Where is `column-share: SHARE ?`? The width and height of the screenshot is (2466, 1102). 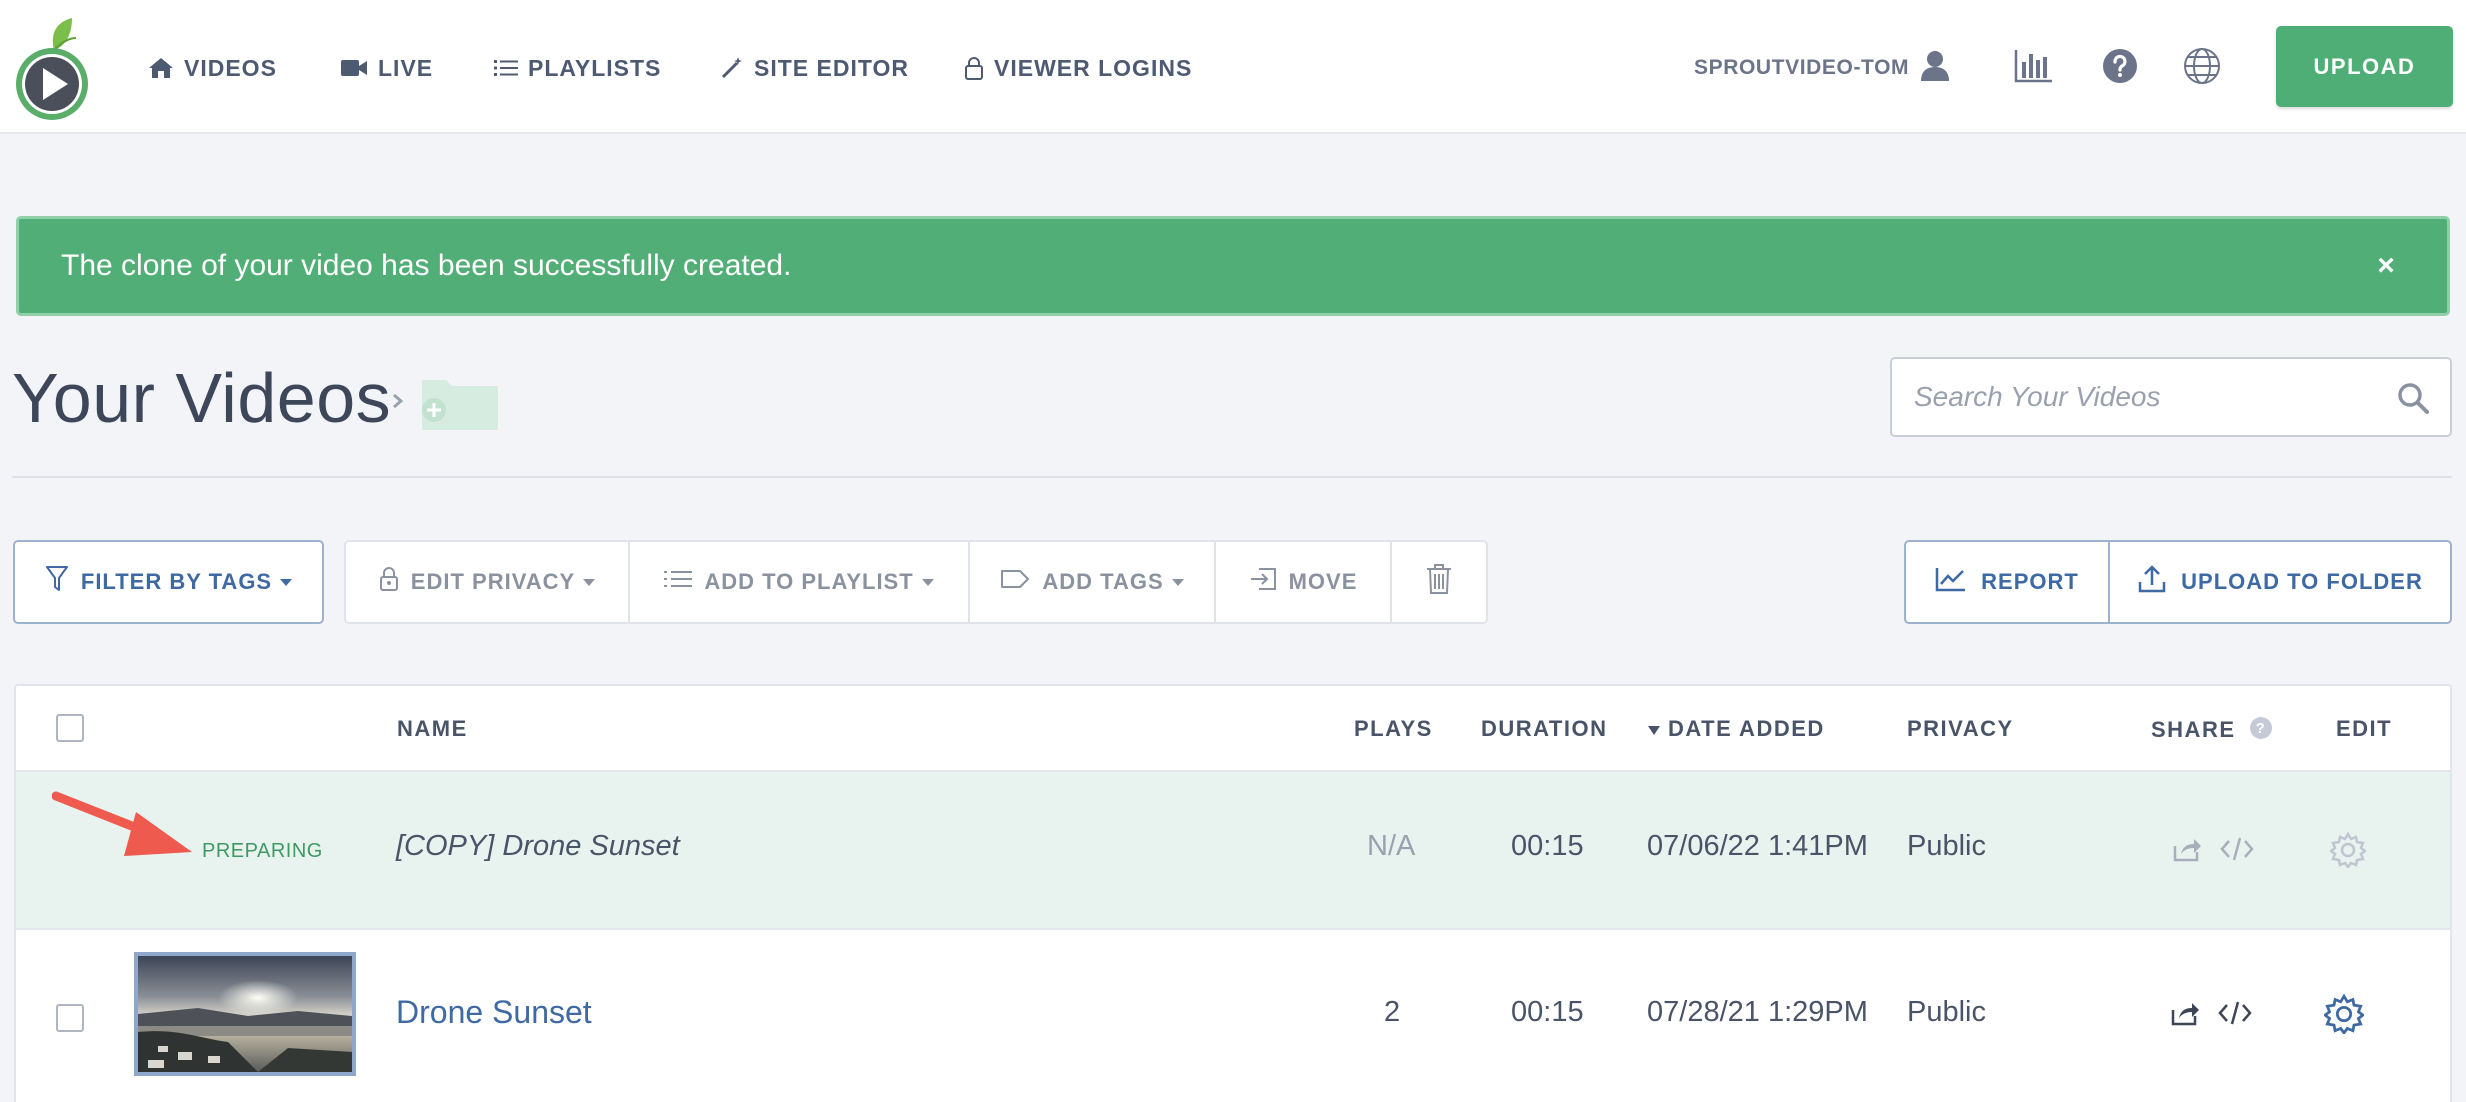 column-share: SHARE ? is located at coordinates (2212, 731).